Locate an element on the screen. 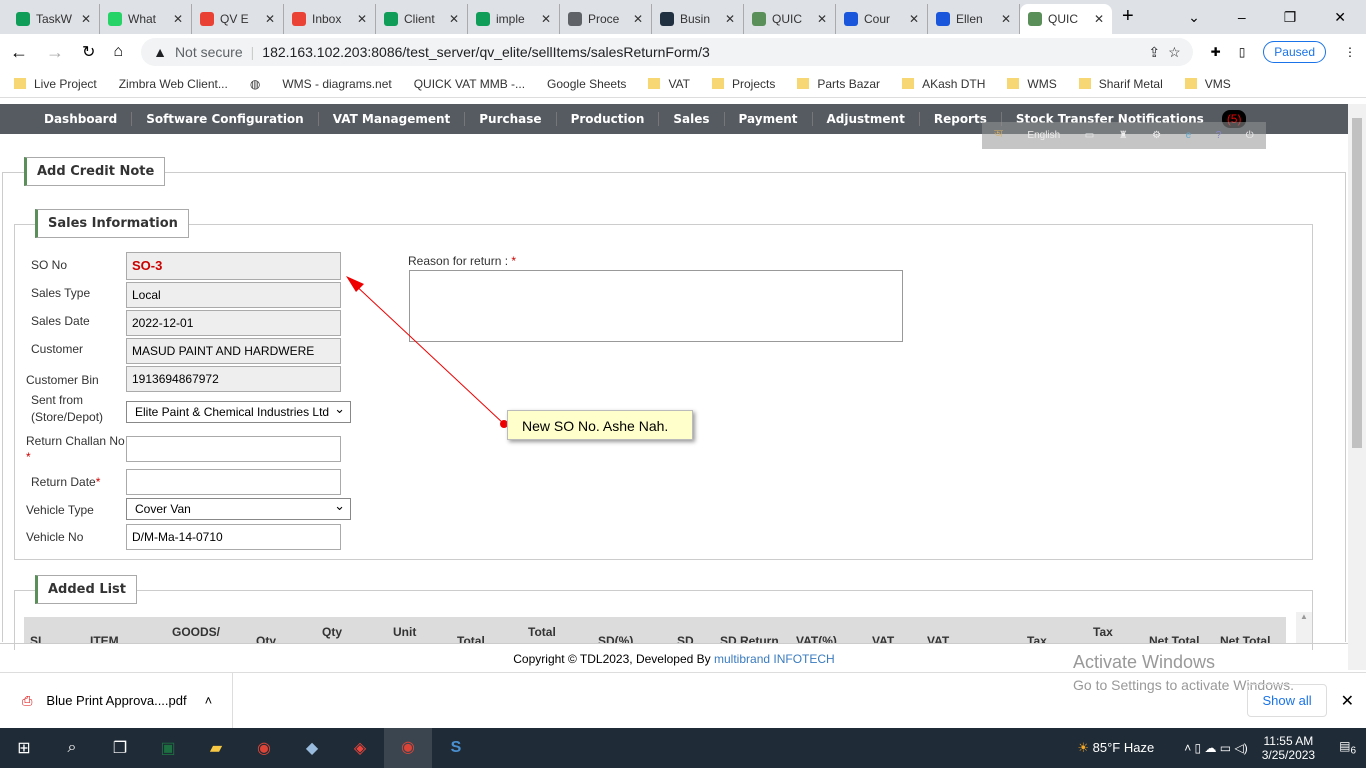 The height and width of the screenshot is (768, 1366). column-header: ITEM is located at coordinates (104, 638).